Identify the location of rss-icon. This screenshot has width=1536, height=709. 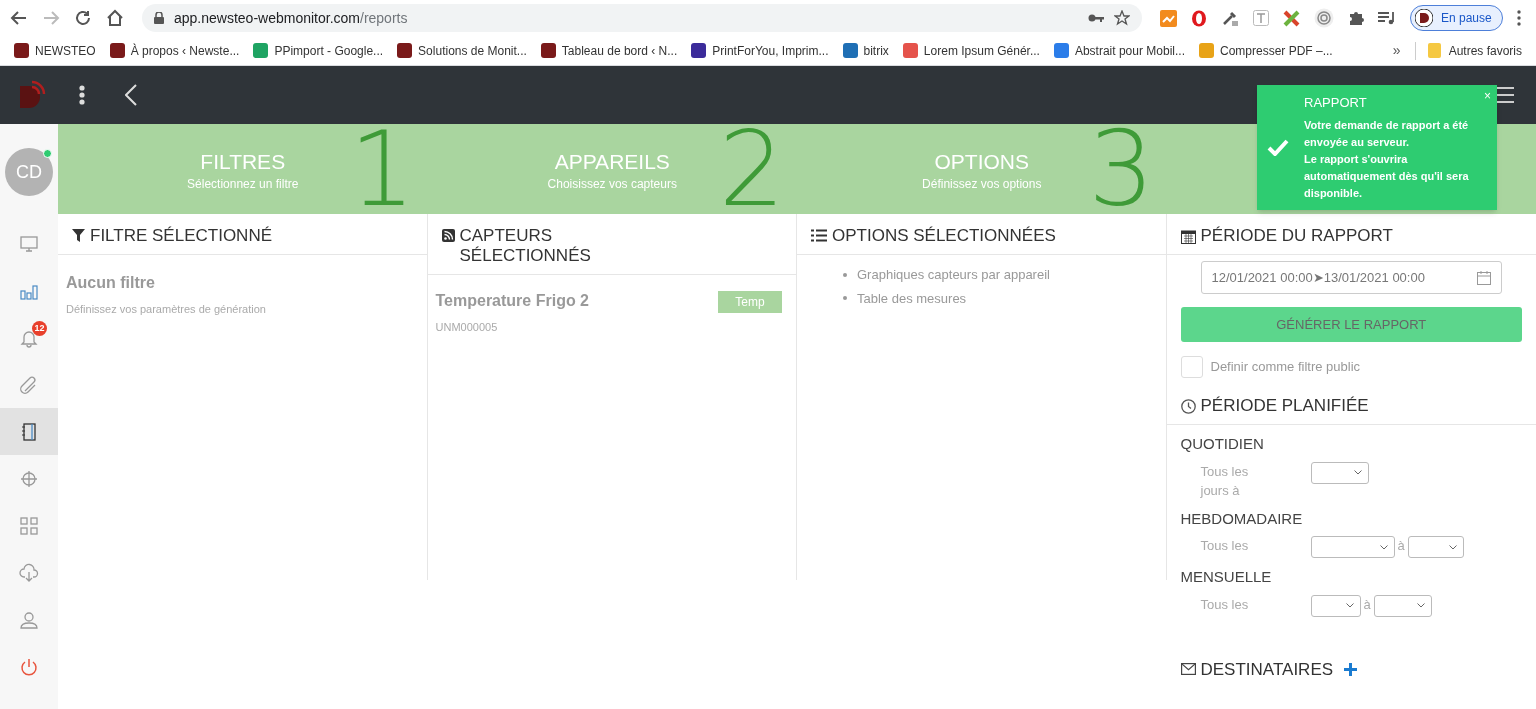
(448, 235).